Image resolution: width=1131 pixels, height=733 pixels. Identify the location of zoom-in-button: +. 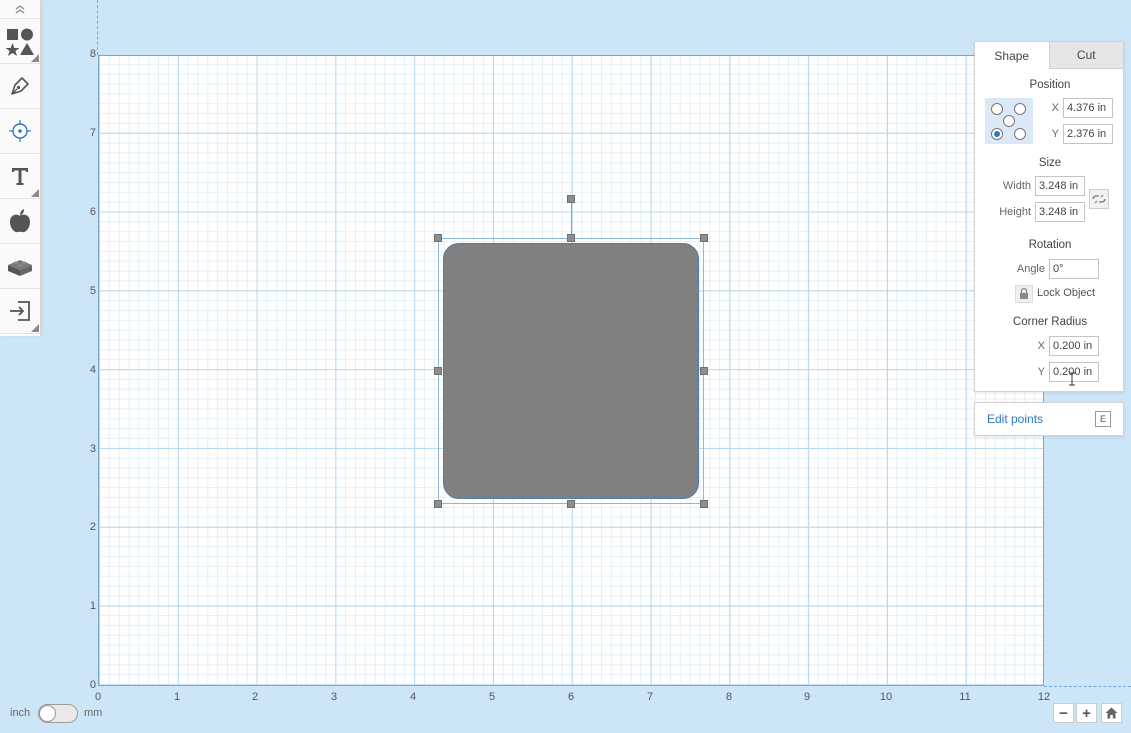
(1086, 713).